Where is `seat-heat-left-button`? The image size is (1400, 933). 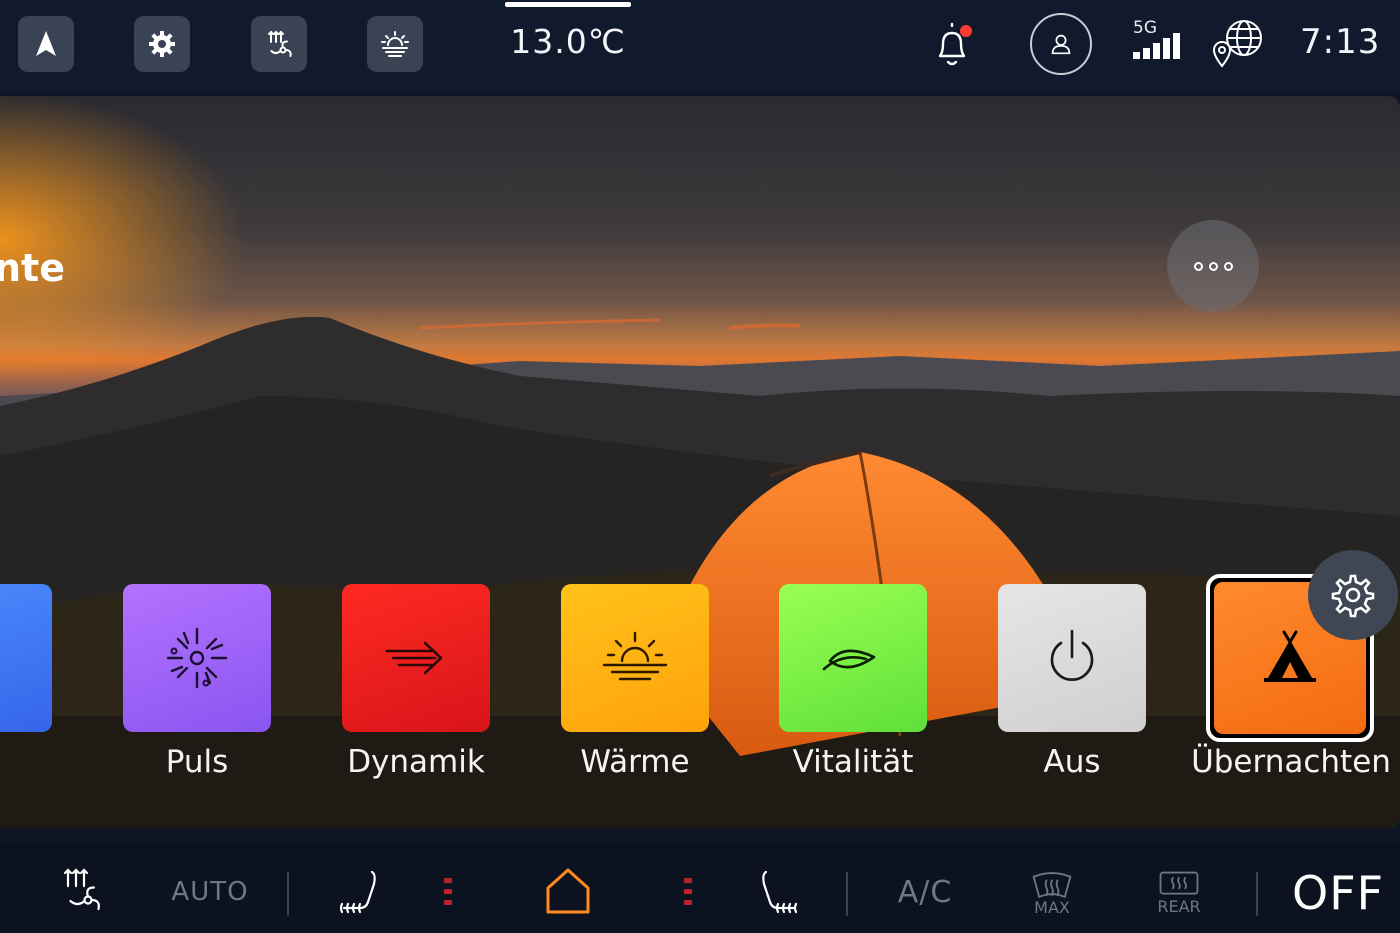
seat-heat-left-button is located at coordinates (359, 894).